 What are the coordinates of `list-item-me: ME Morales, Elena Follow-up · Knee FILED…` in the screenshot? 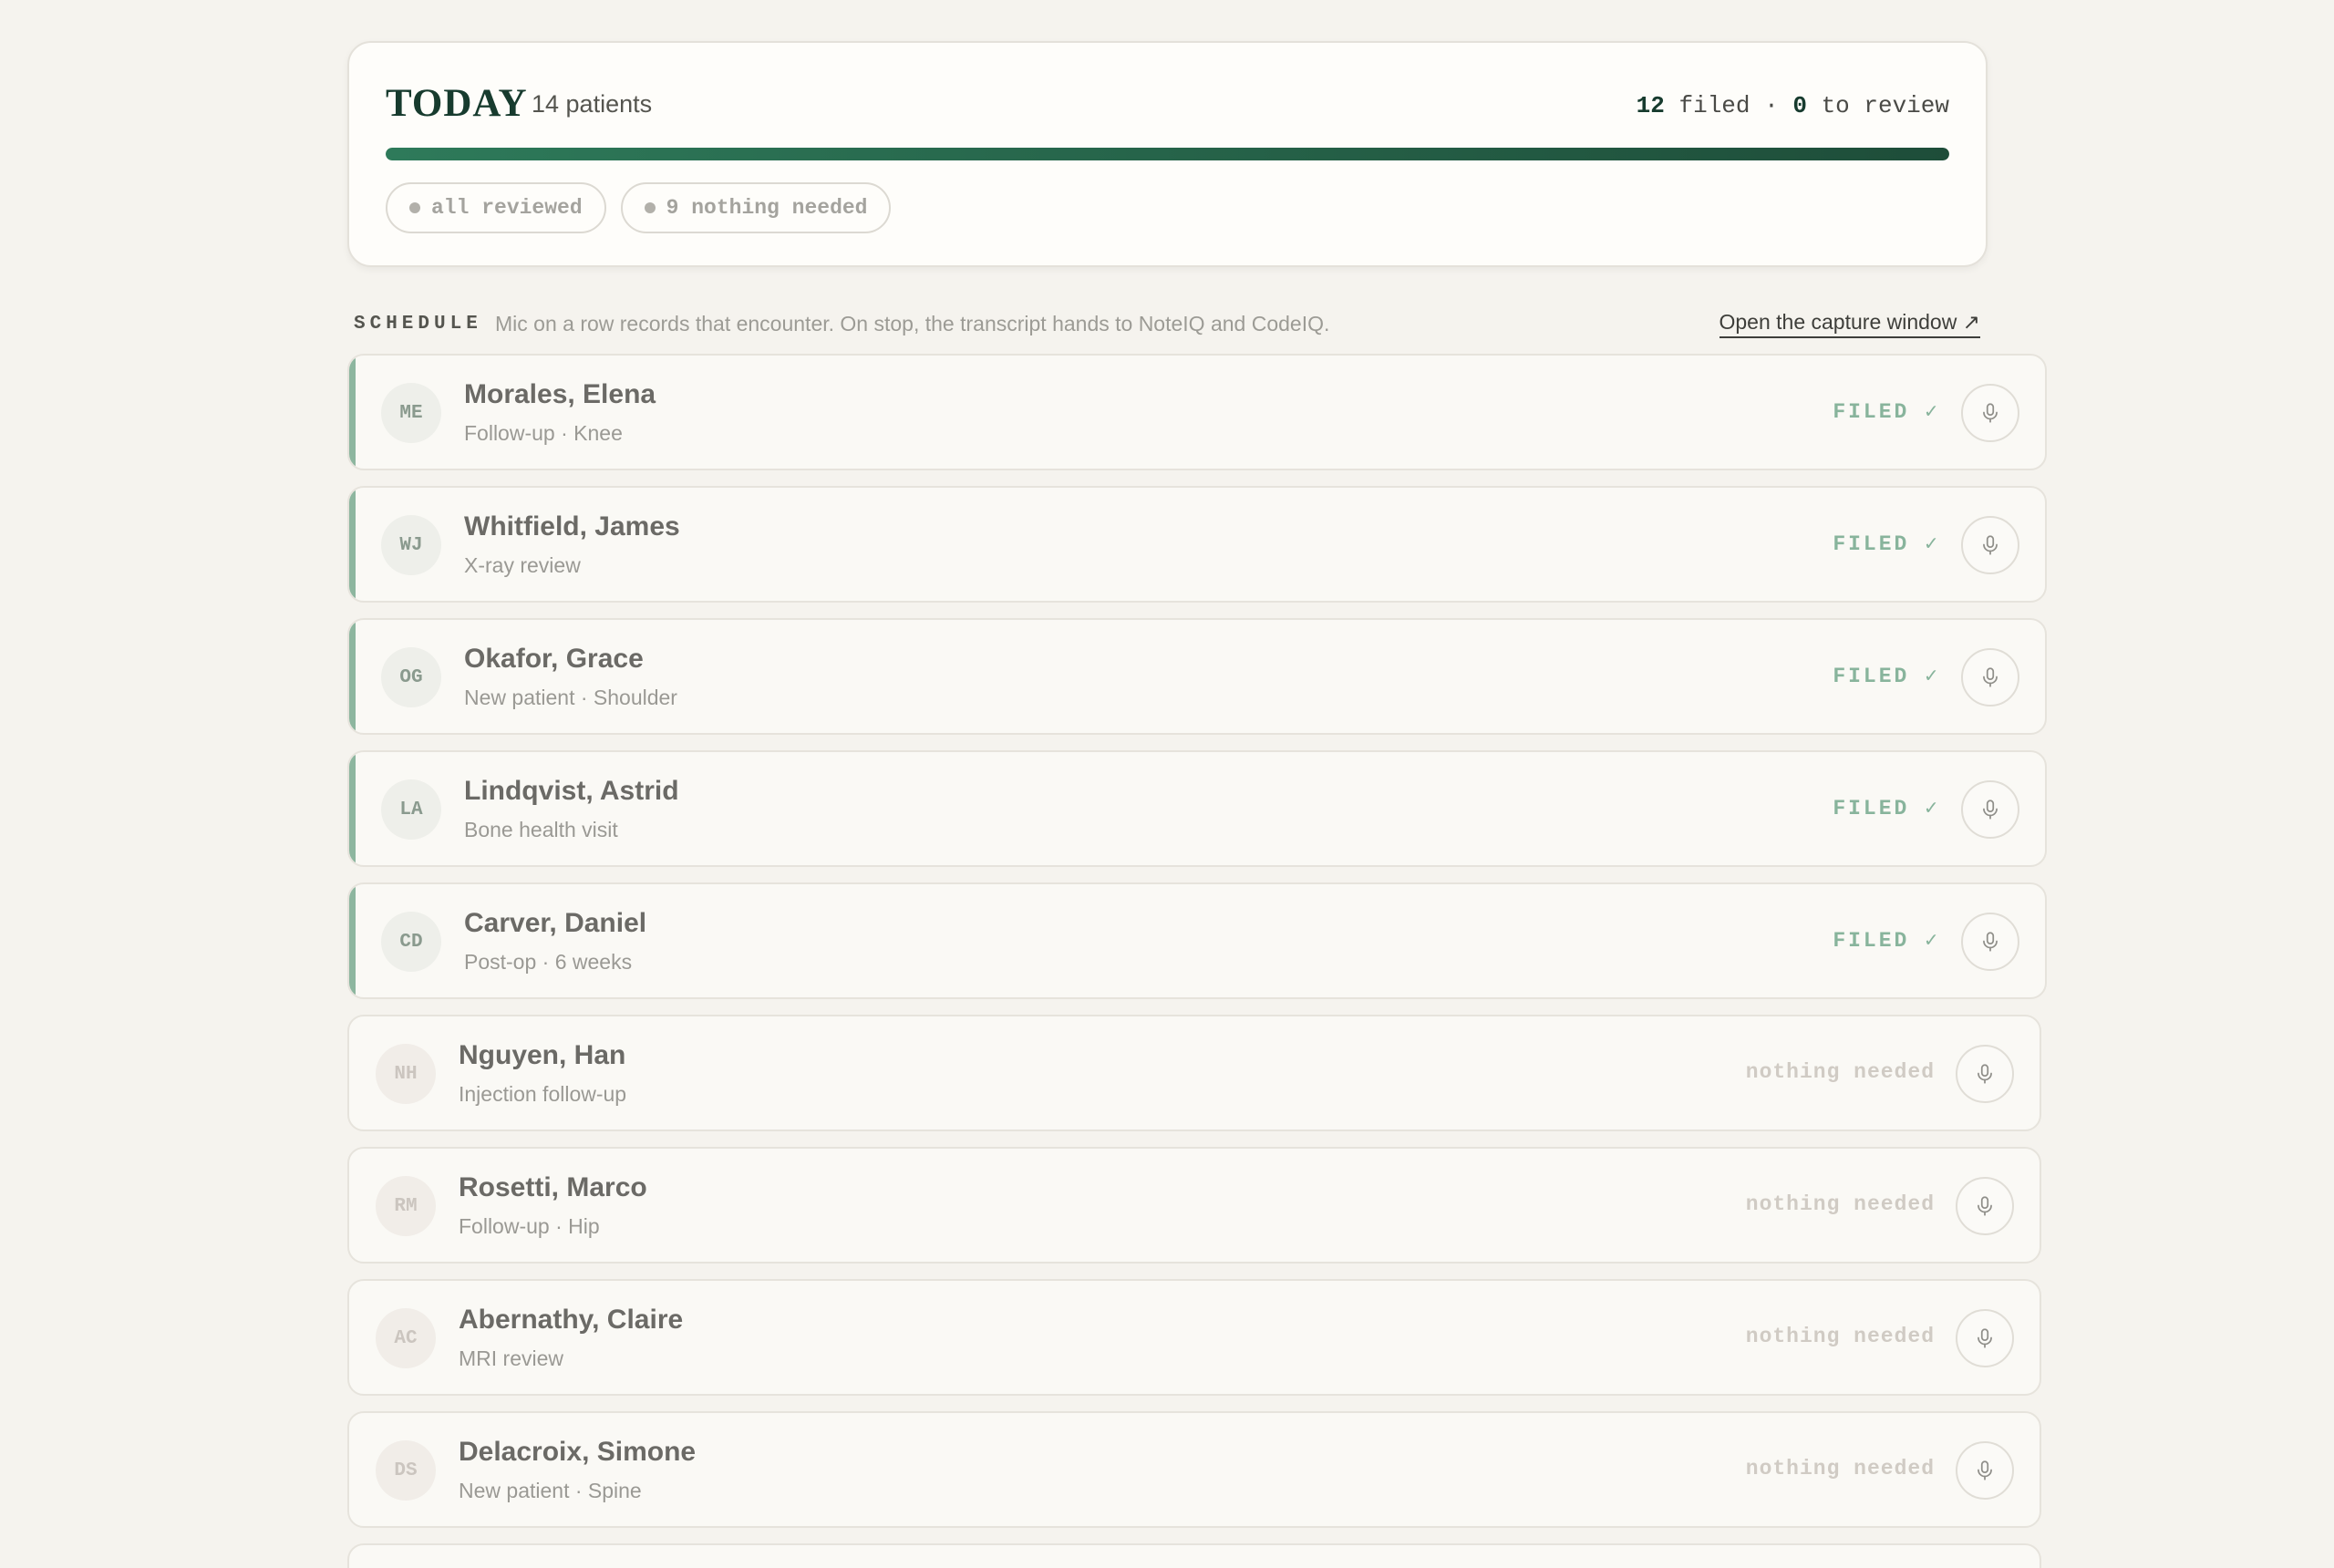 It's located at (1197, 412).